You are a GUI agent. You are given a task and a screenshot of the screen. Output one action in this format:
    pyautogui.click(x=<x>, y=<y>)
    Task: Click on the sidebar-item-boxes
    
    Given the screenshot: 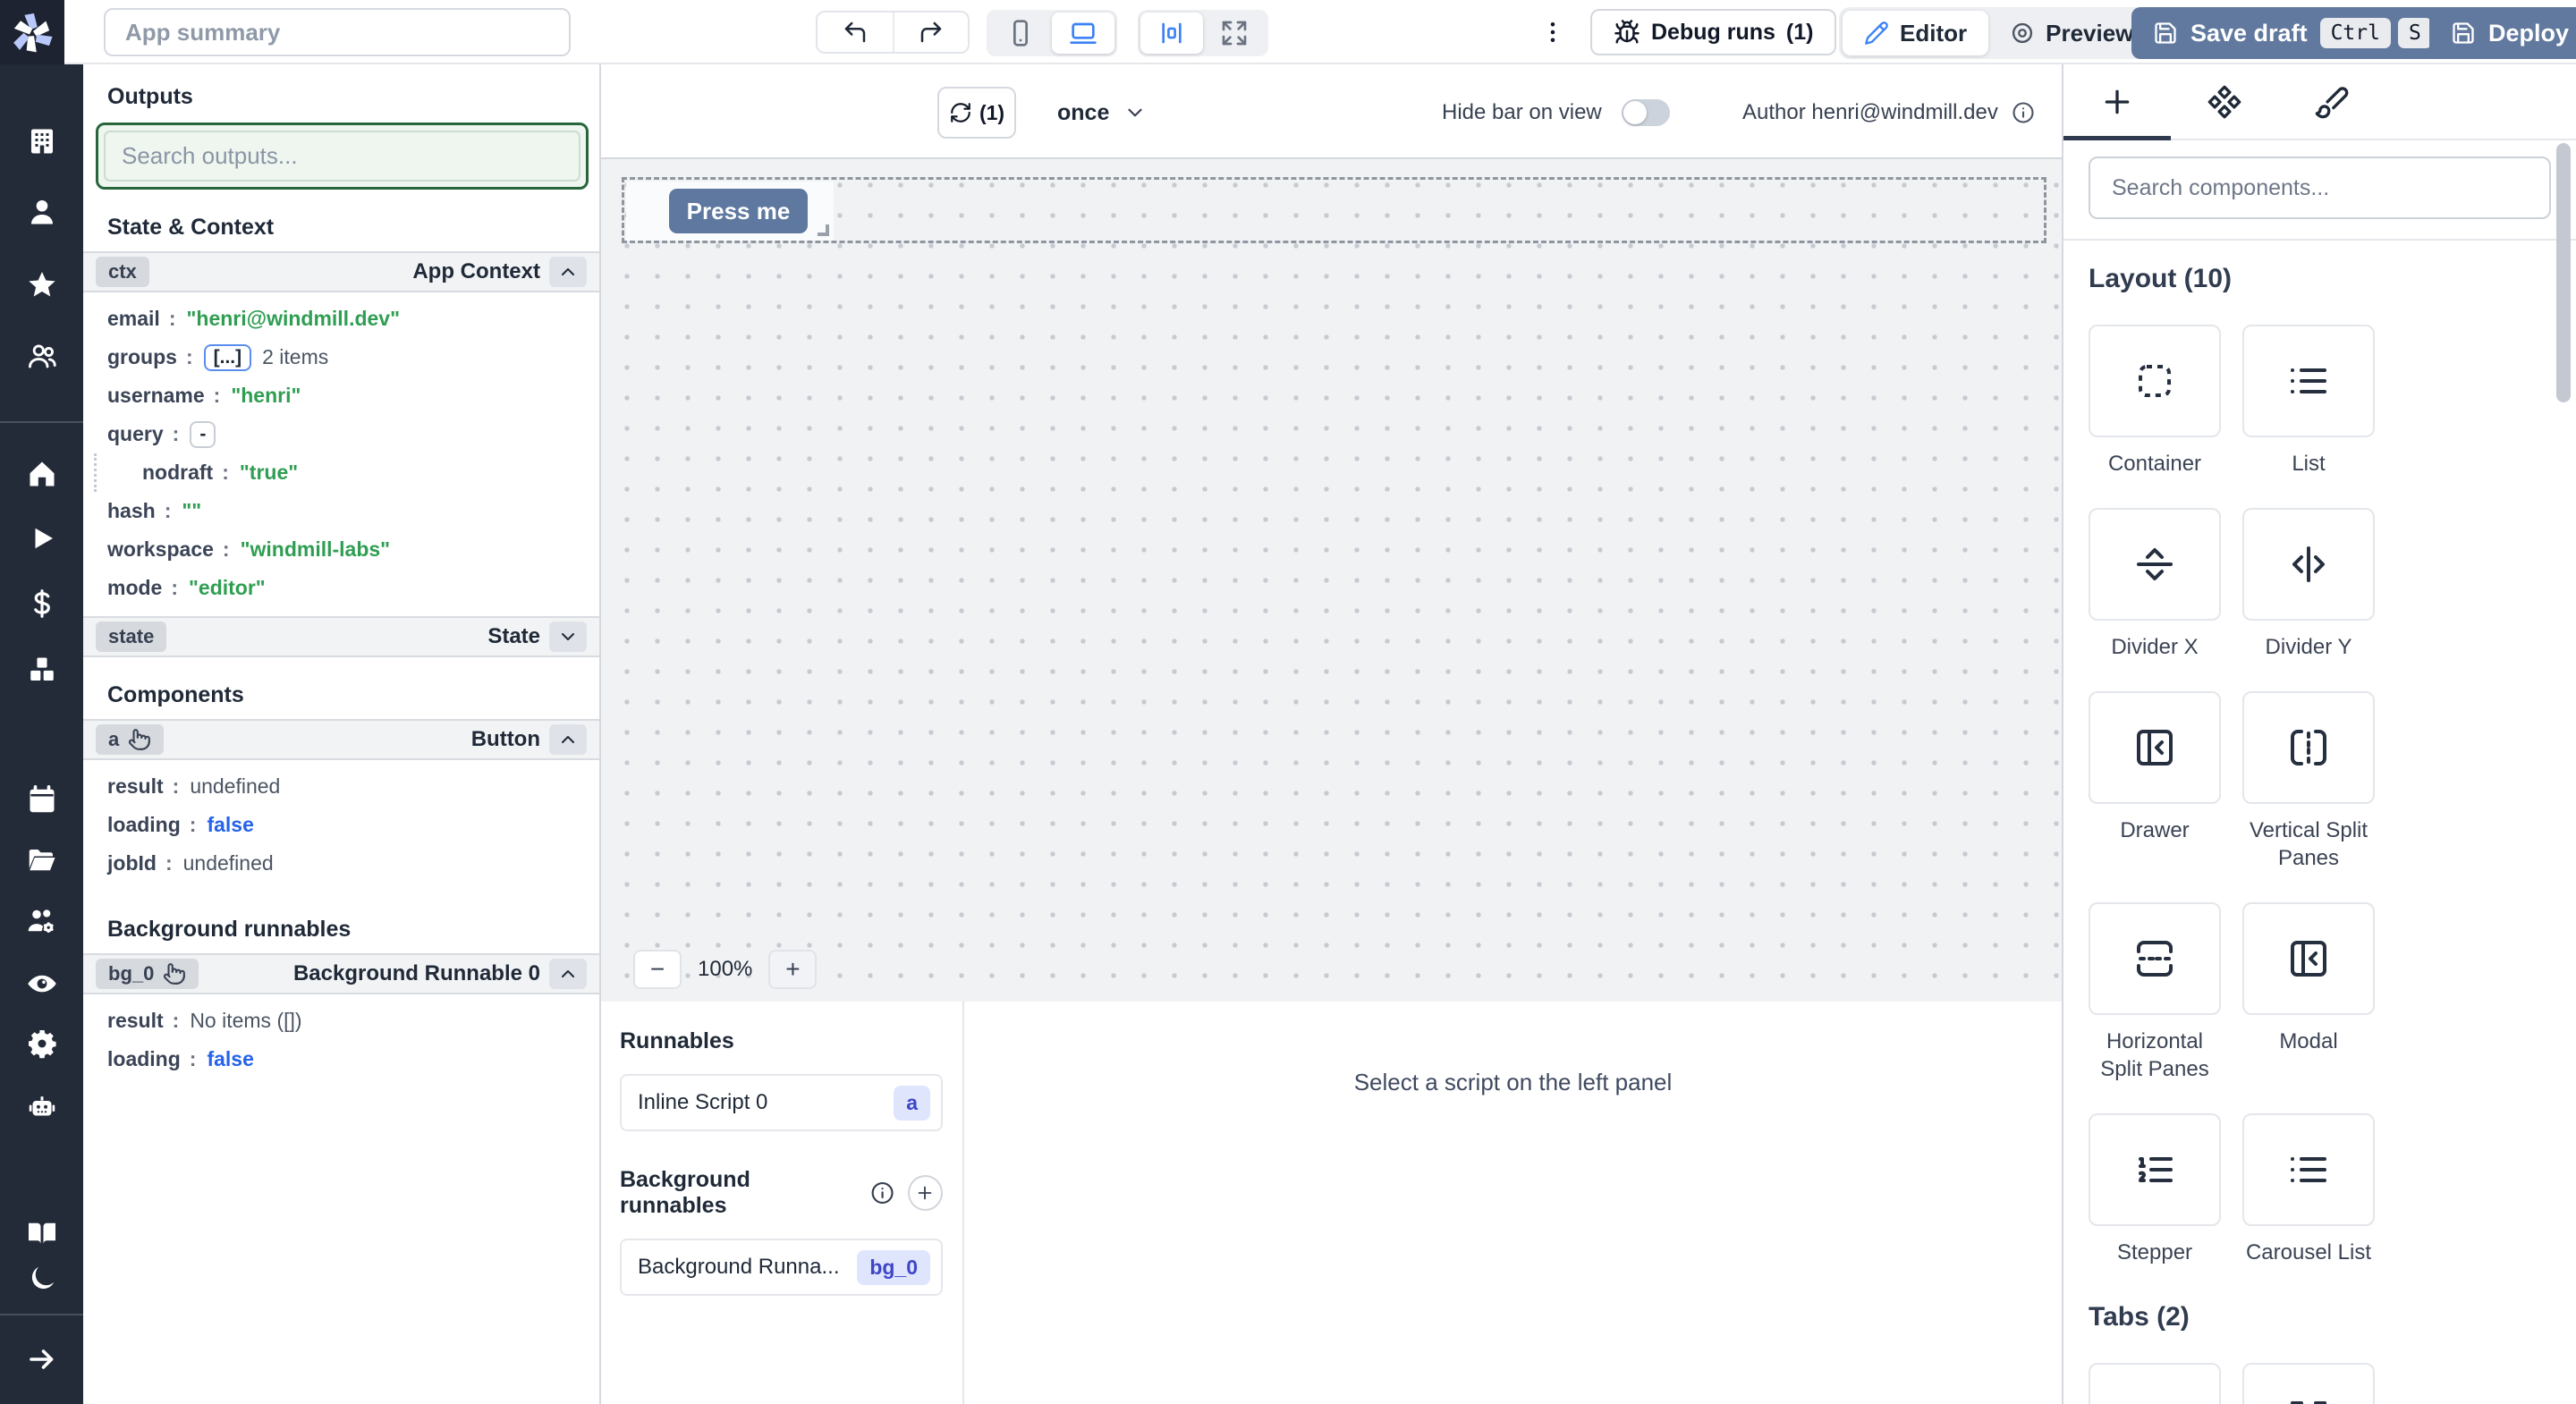 What is the action you would take?
    pyautogui.click(x=42, y=670)
    